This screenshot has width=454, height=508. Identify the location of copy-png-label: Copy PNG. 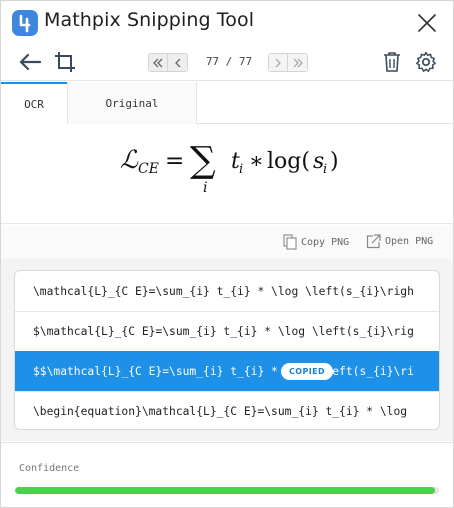
(325, 242).